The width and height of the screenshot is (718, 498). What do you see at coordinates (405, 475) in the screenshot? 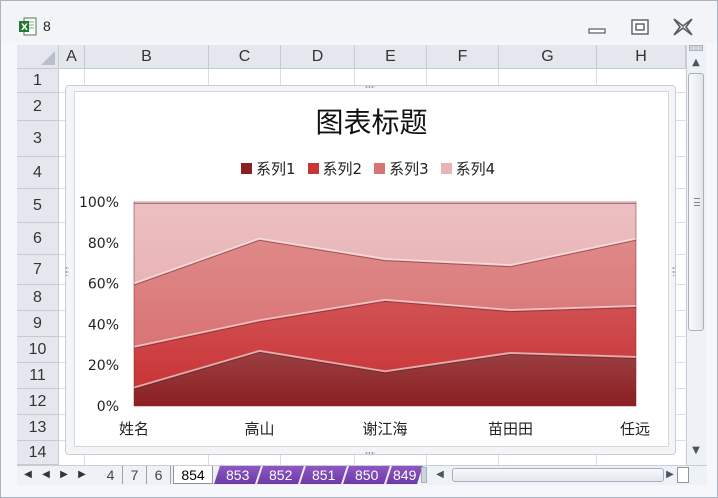
I see `sheet-tab-849: 849` at bounding box center [405, 475].